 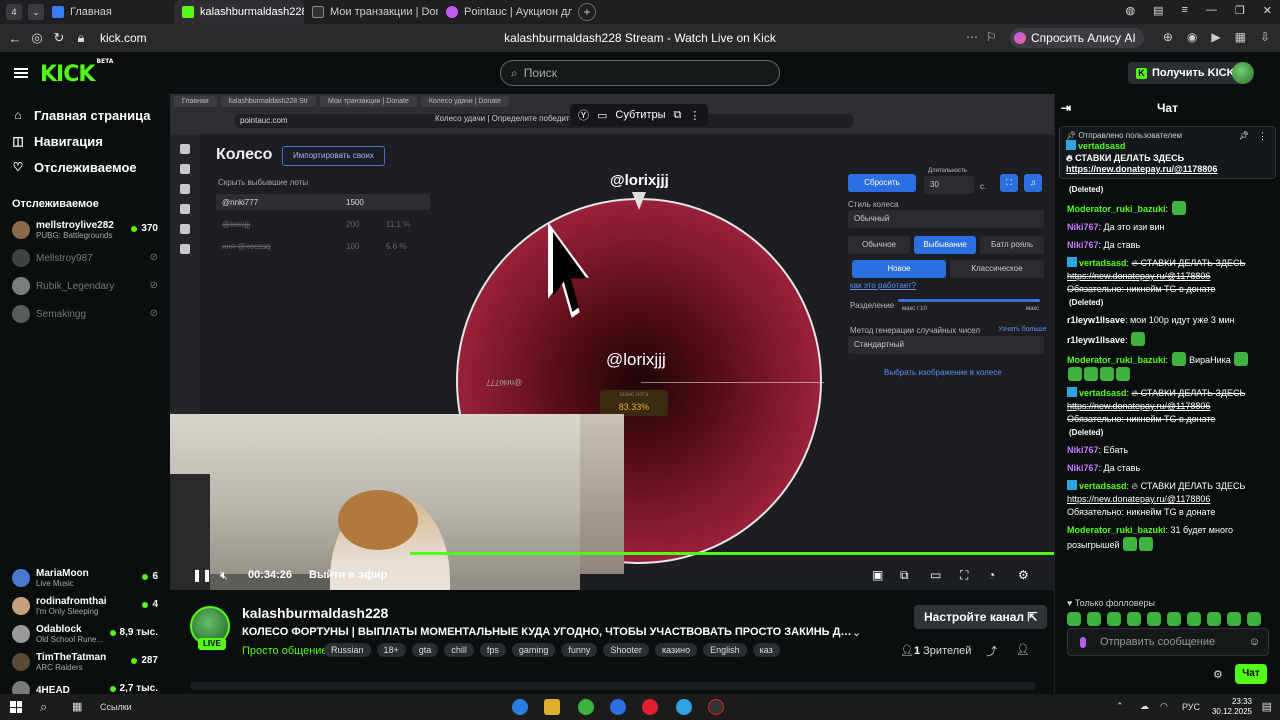 I want to click on vpn-icon: ⊕, so click(x=1168, y=37).